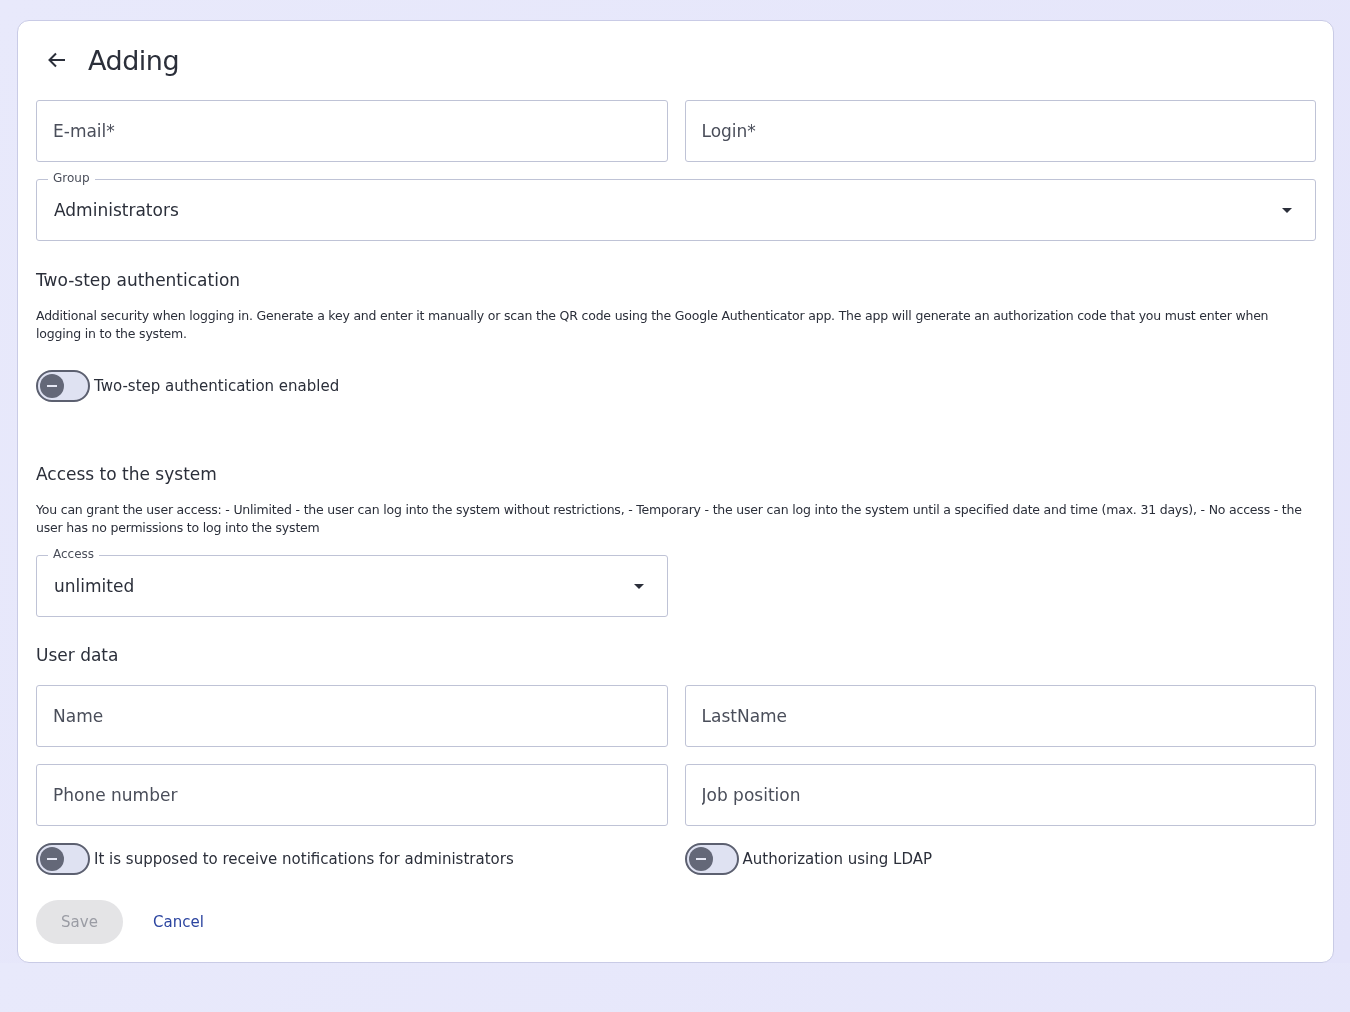 This screenshot has height=1012, width=1350. Describe the element at coordinates (78, 655) in the screenshot. I see `section-heading: User data` at that location.